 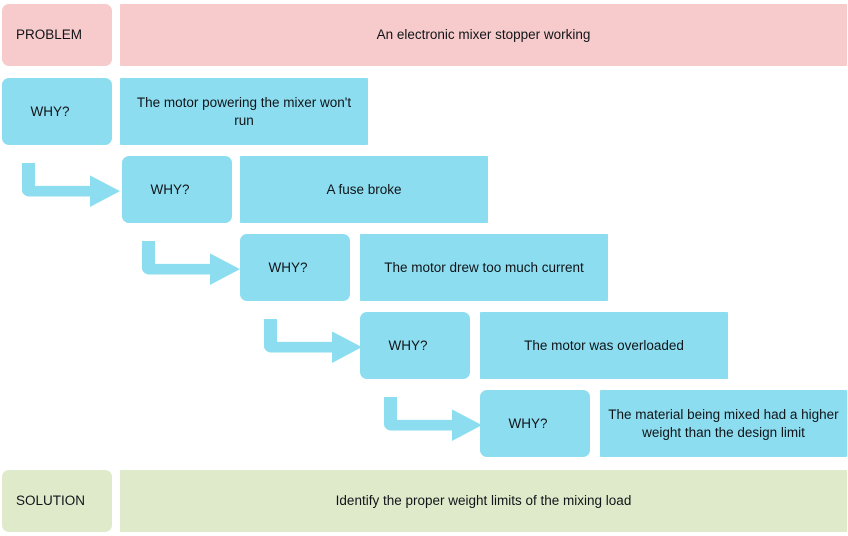 I want to click on why-statement-text-2: A fuse broke, so click(x=364, y=189).